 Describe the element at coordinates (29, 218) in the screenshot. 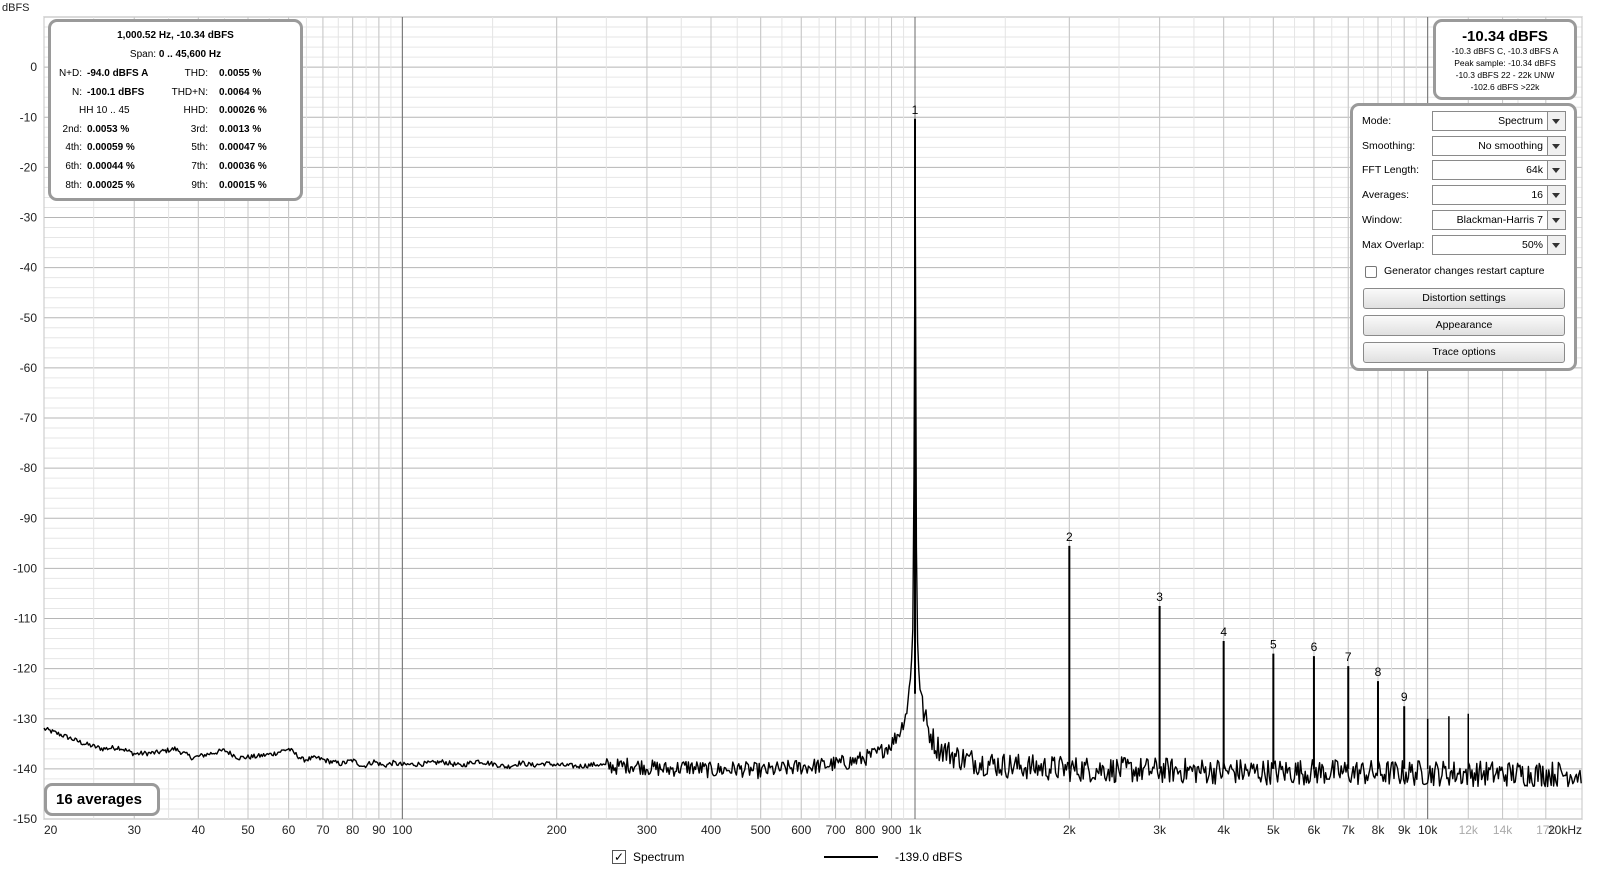

I see `y-tick-label: -30` at that location.